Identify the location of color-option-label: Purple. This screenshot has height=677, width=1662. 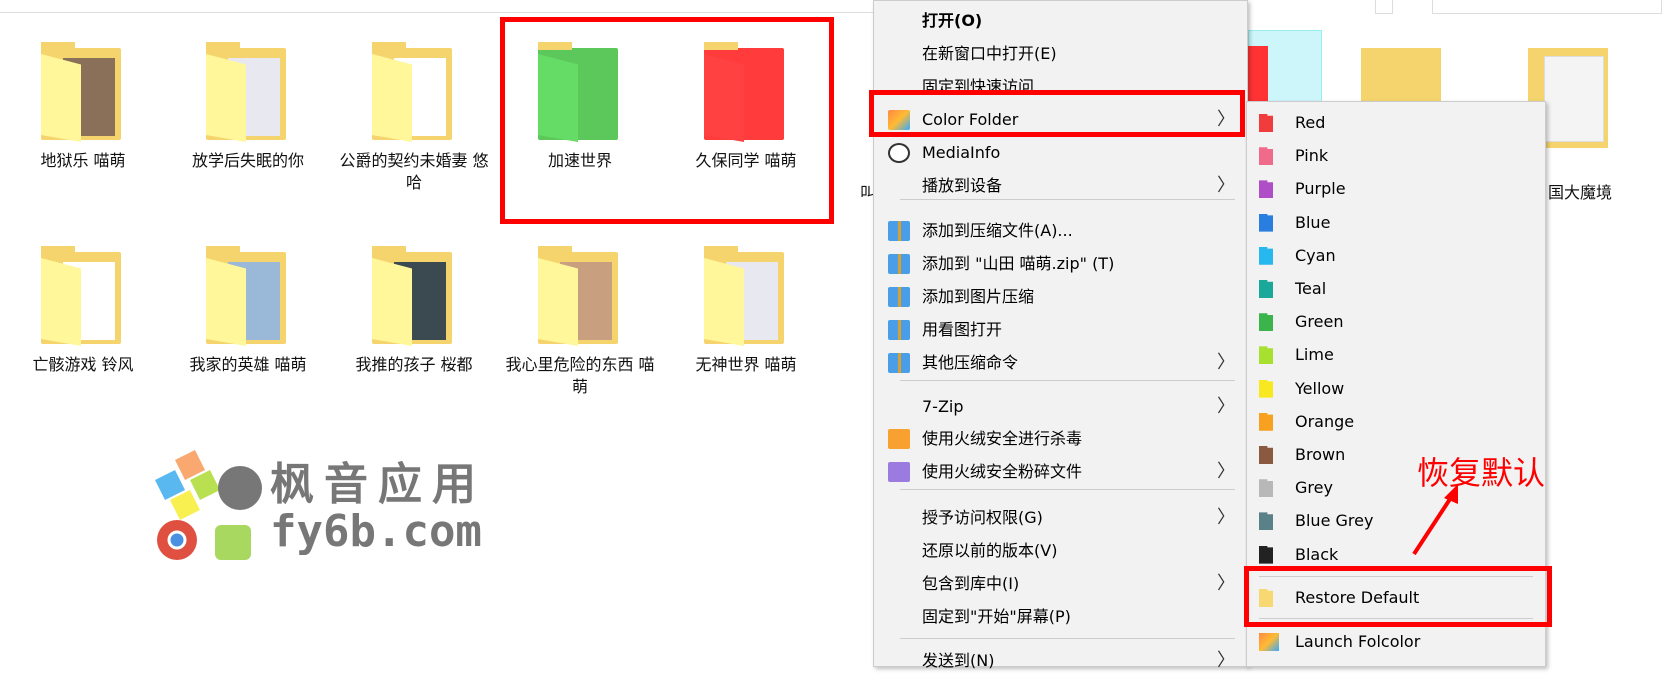
(1320, 189).